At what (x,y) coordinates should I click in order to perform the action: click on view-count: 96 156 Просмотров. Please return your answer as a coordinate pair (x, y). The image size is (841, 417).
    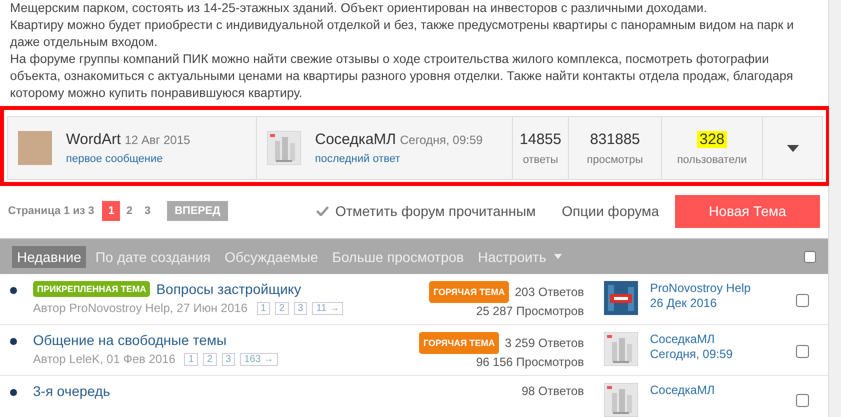
    Looking at the image, I should click on (529, 362).